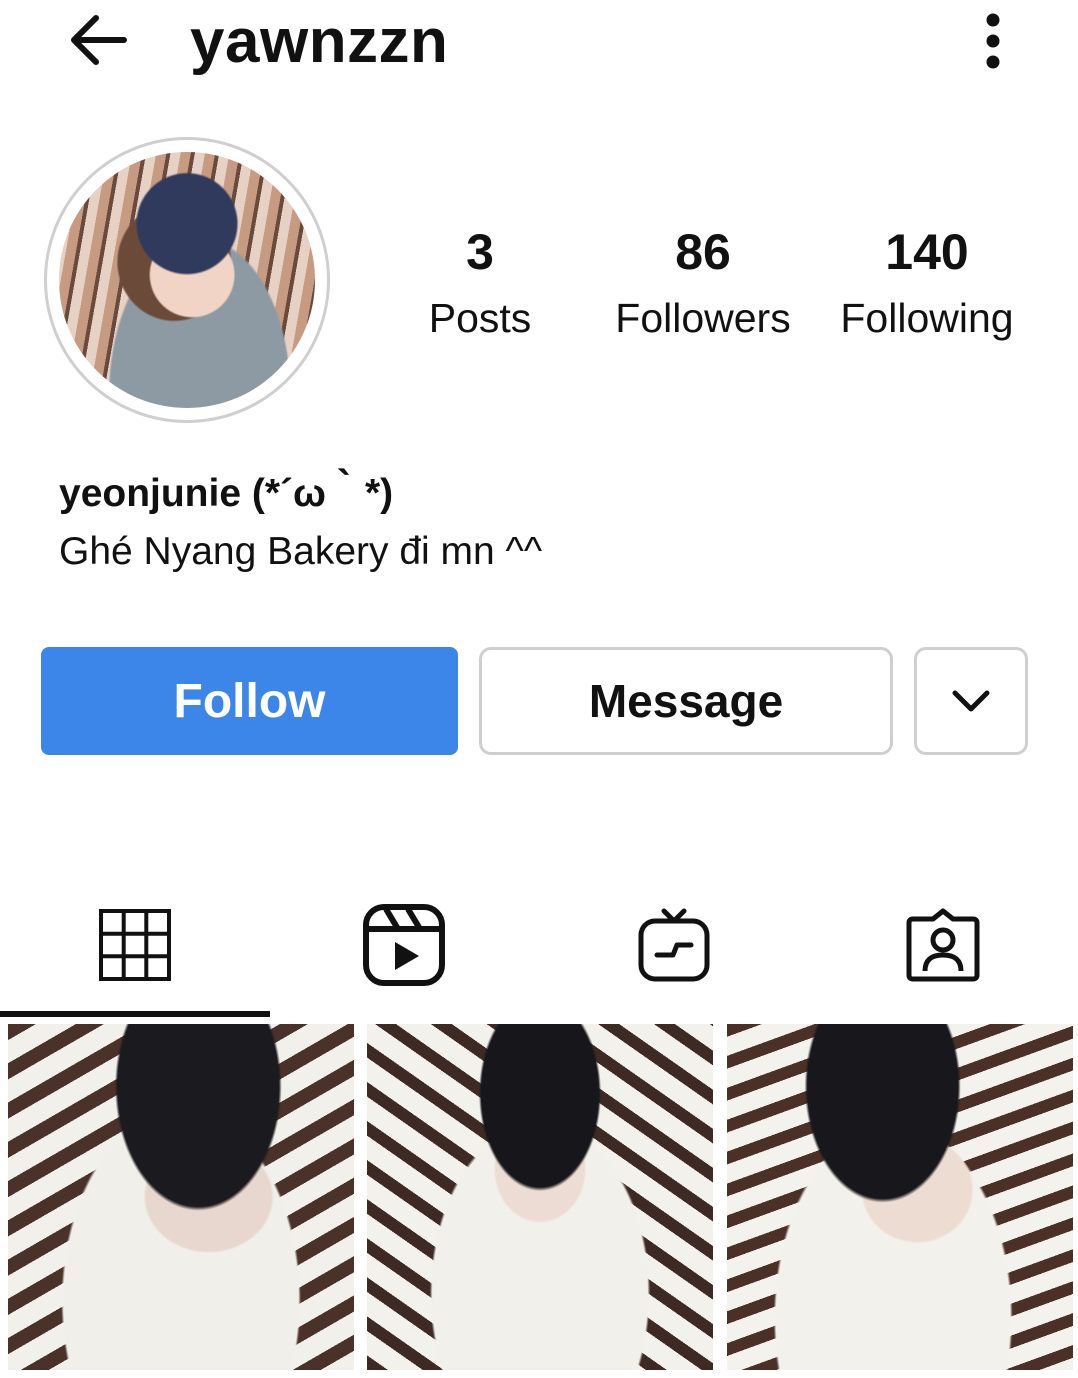 The height and width of the screenshot is (1378, 1078). What do you see at coordinates (135, 1014) in the screenshot?
I see `active-tab-indicator` at bounding box center [135, 1014].